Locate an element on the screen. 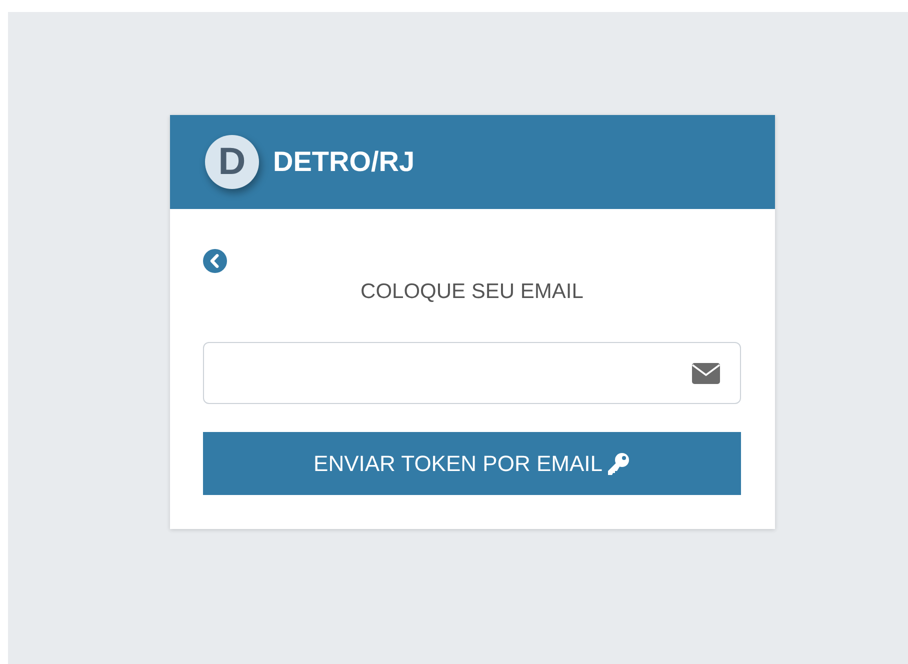  key-icon is located at coordinates (618, 464).